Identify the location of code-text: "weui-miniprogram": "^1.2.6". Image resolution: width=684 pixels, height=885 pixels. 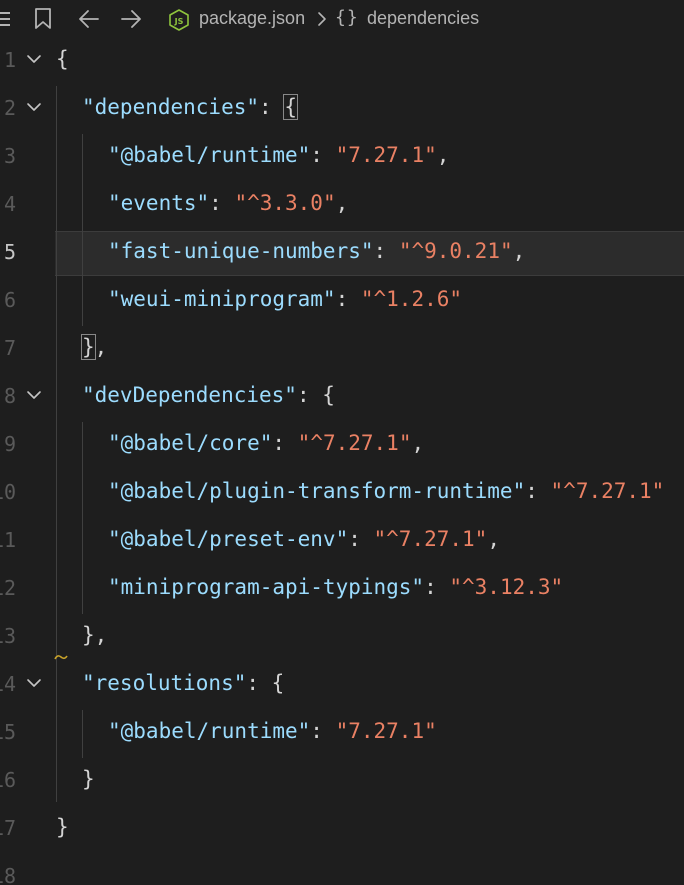
(285, 299).